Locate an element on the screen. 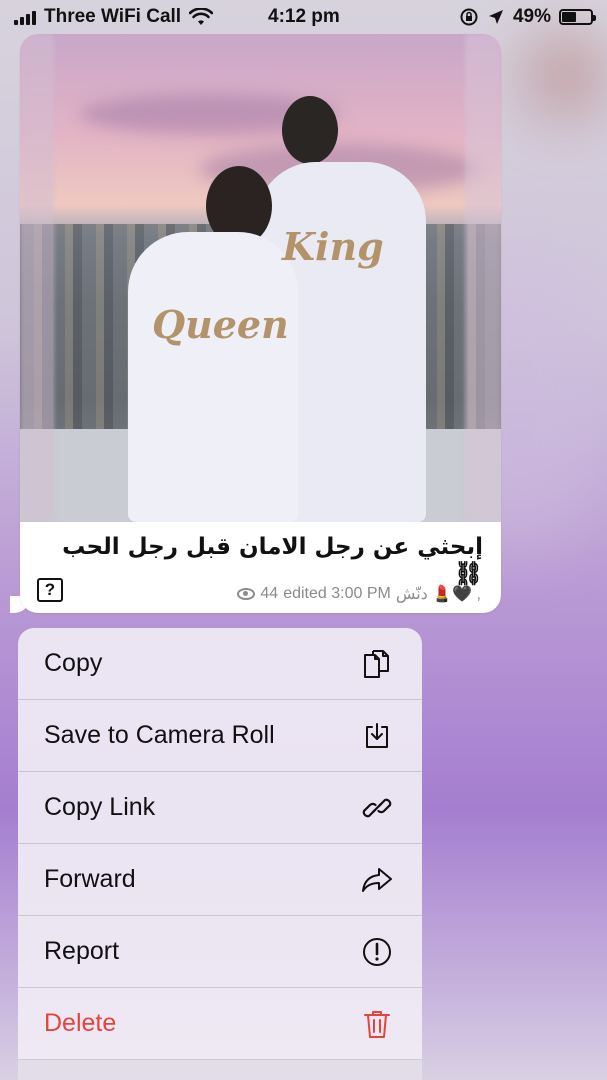 This screenshot has height=1080, width=607. menu-item-report: Report is located at coordinates (220, 952).